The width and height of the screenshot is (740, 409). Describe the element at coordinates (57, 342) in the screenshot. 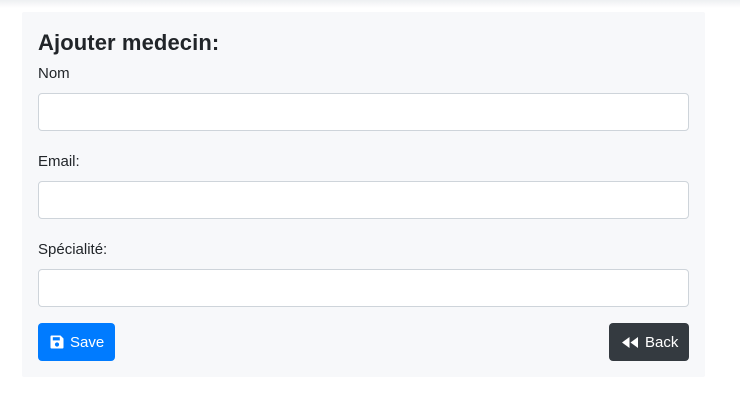

I see `floppy-disk-icon` at that location.